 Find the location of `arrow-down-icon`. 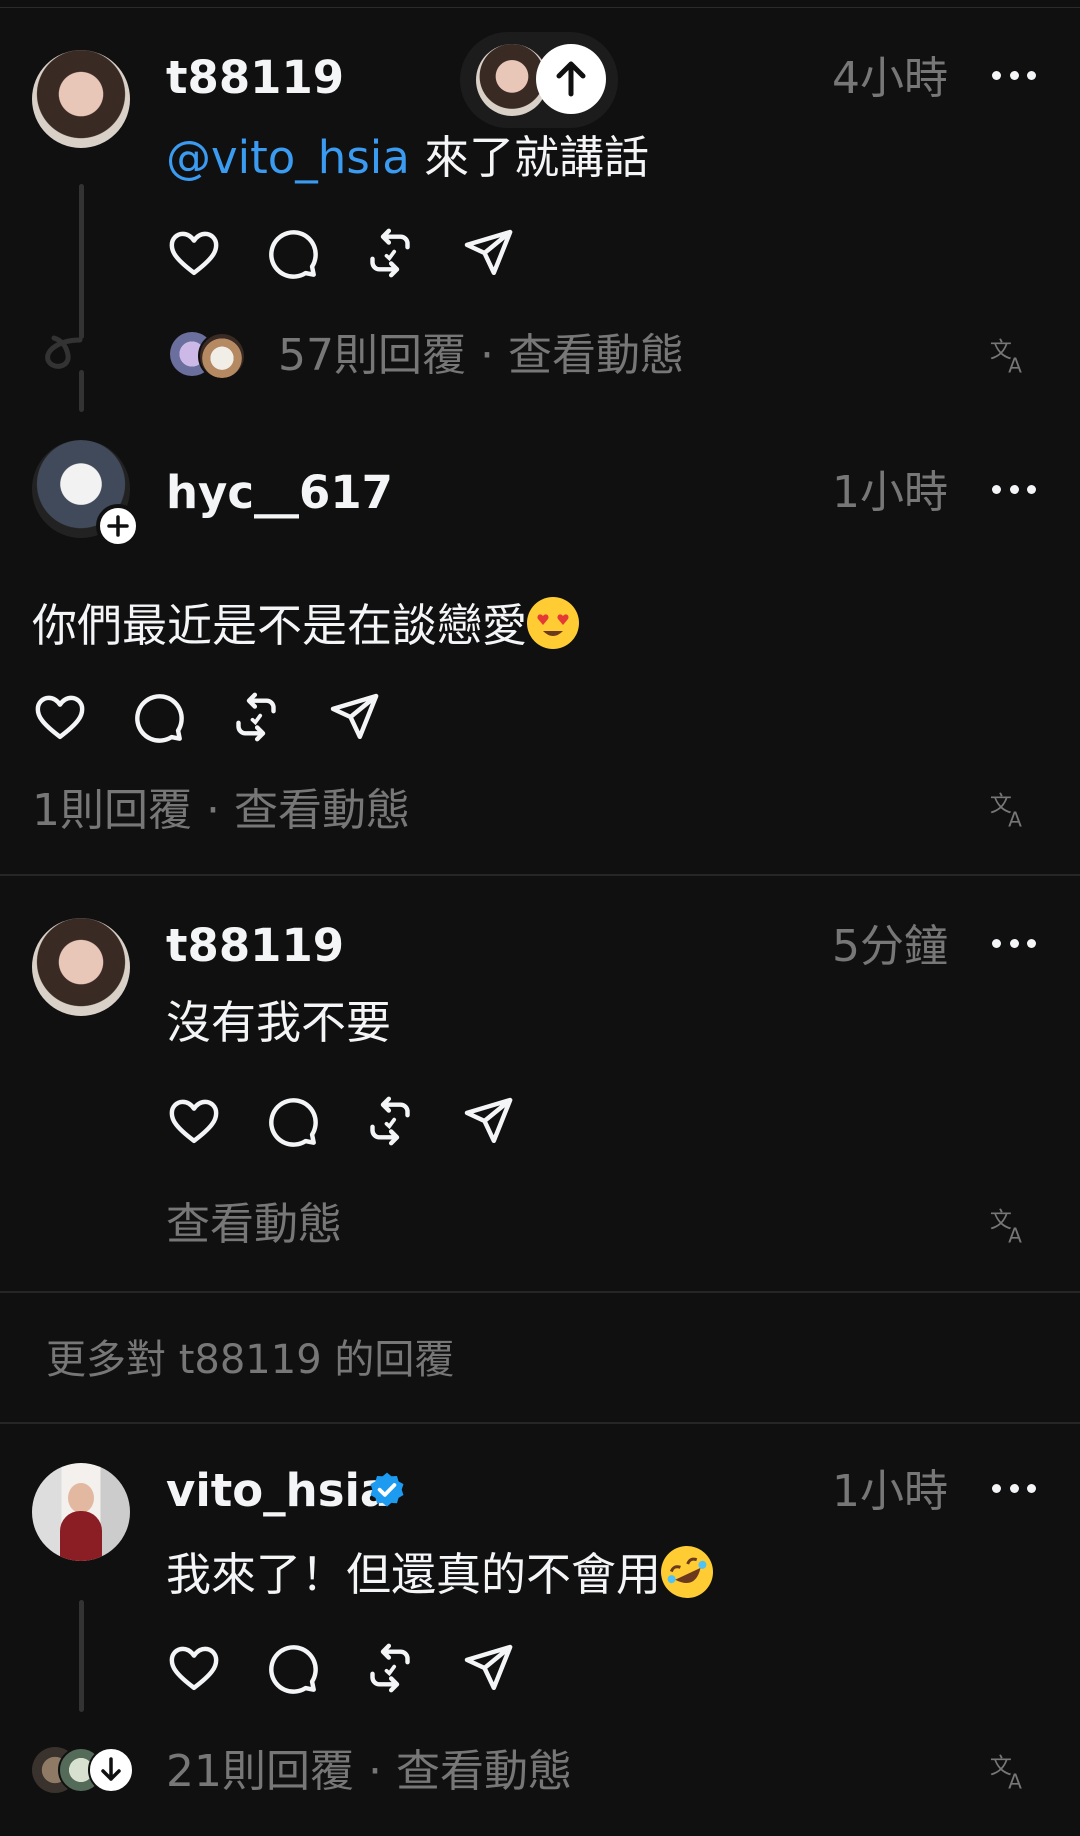

arrow-down-icon is located at coordinates (111, 1770).